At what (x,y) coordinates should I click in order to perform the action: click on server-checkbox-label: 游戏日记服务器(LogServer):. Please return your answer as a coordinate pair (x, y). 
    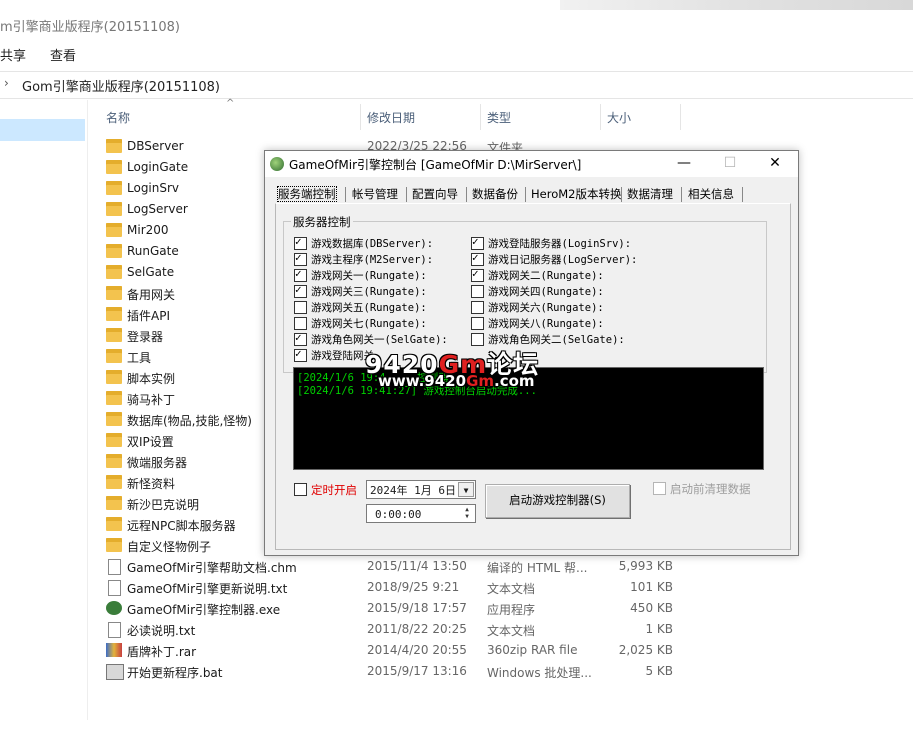
    Looking at the image, I should click on (563, 260).